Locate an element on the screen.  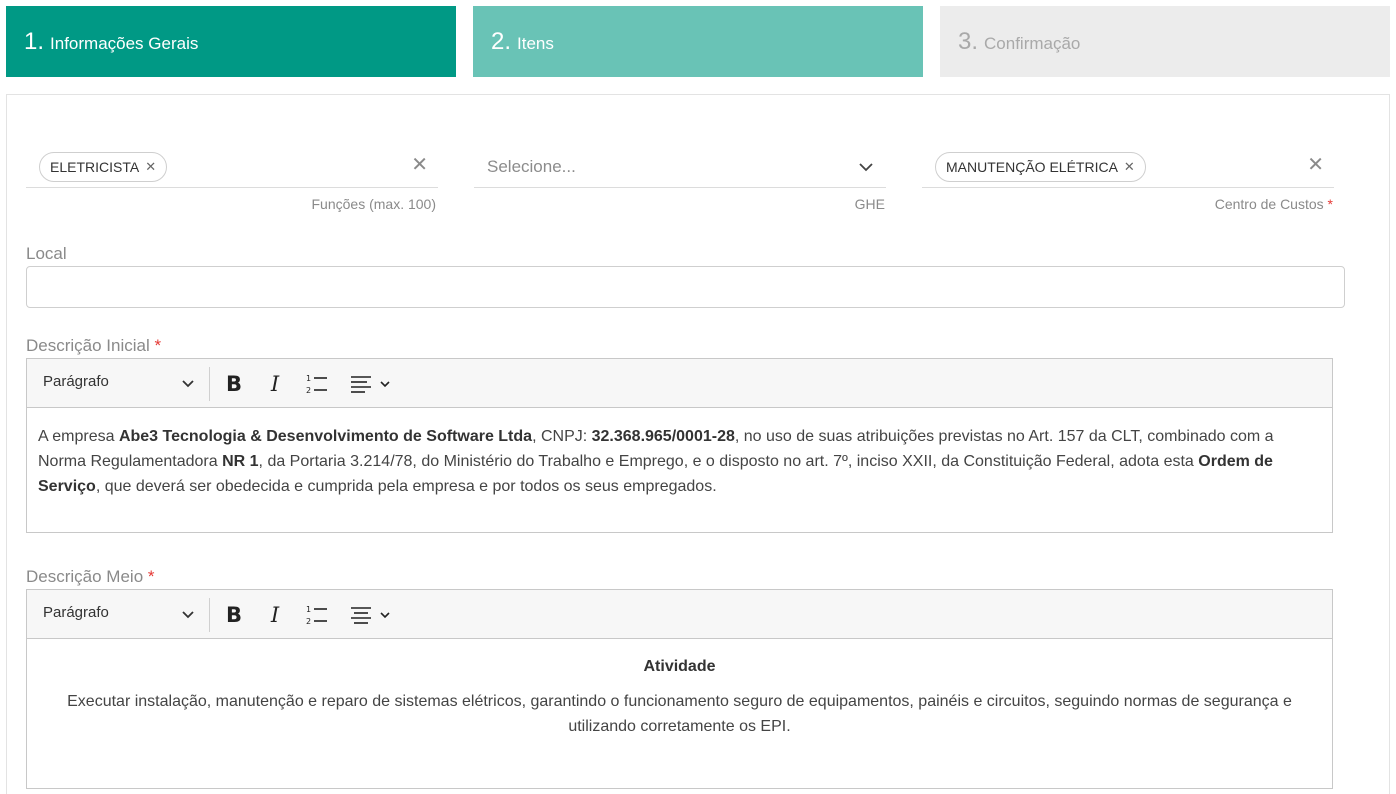
chip-label: ELETRICISTA is located at coordinates (95, 167).